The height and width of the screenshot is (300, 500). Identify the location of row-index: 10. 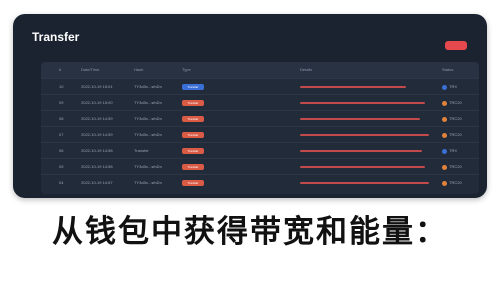
(61, 86).